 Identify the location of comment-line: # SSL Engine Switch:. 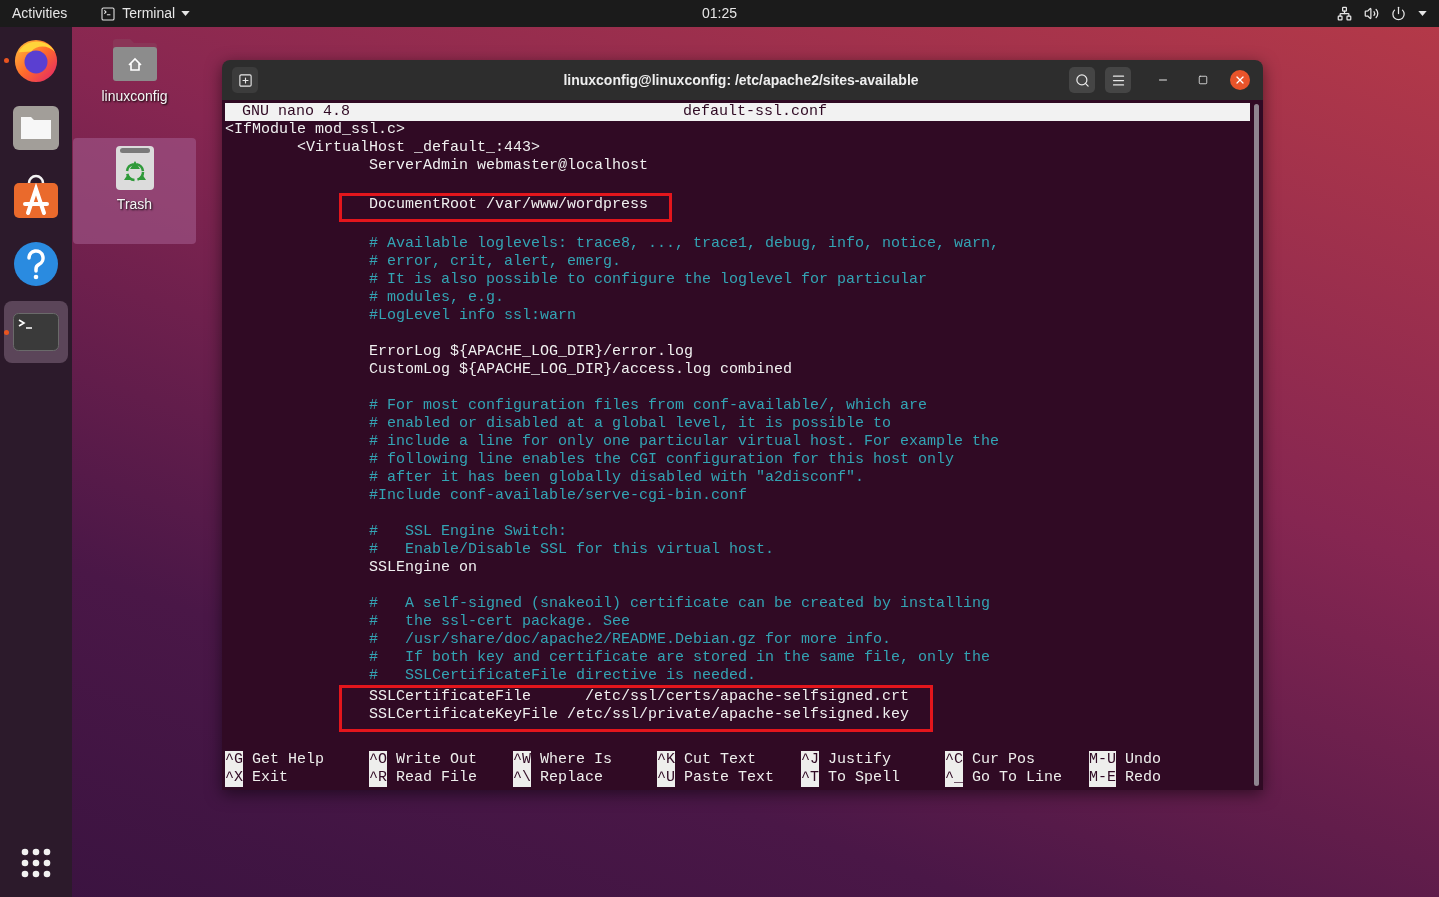
(468, 531).